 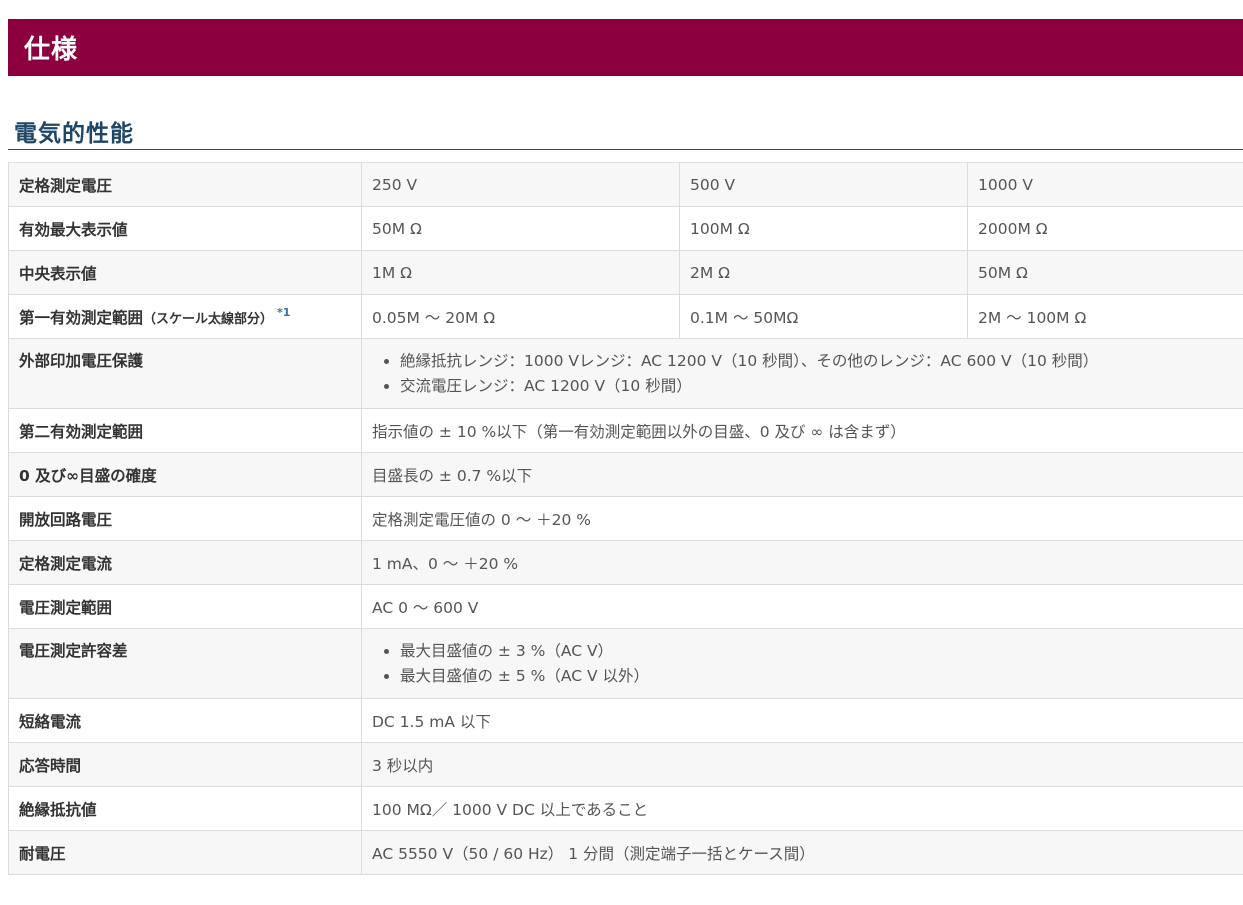 I want to click on table-row: 電圧測定範囲 AC 0 ～ 600 V, so click(x=625, y=606).